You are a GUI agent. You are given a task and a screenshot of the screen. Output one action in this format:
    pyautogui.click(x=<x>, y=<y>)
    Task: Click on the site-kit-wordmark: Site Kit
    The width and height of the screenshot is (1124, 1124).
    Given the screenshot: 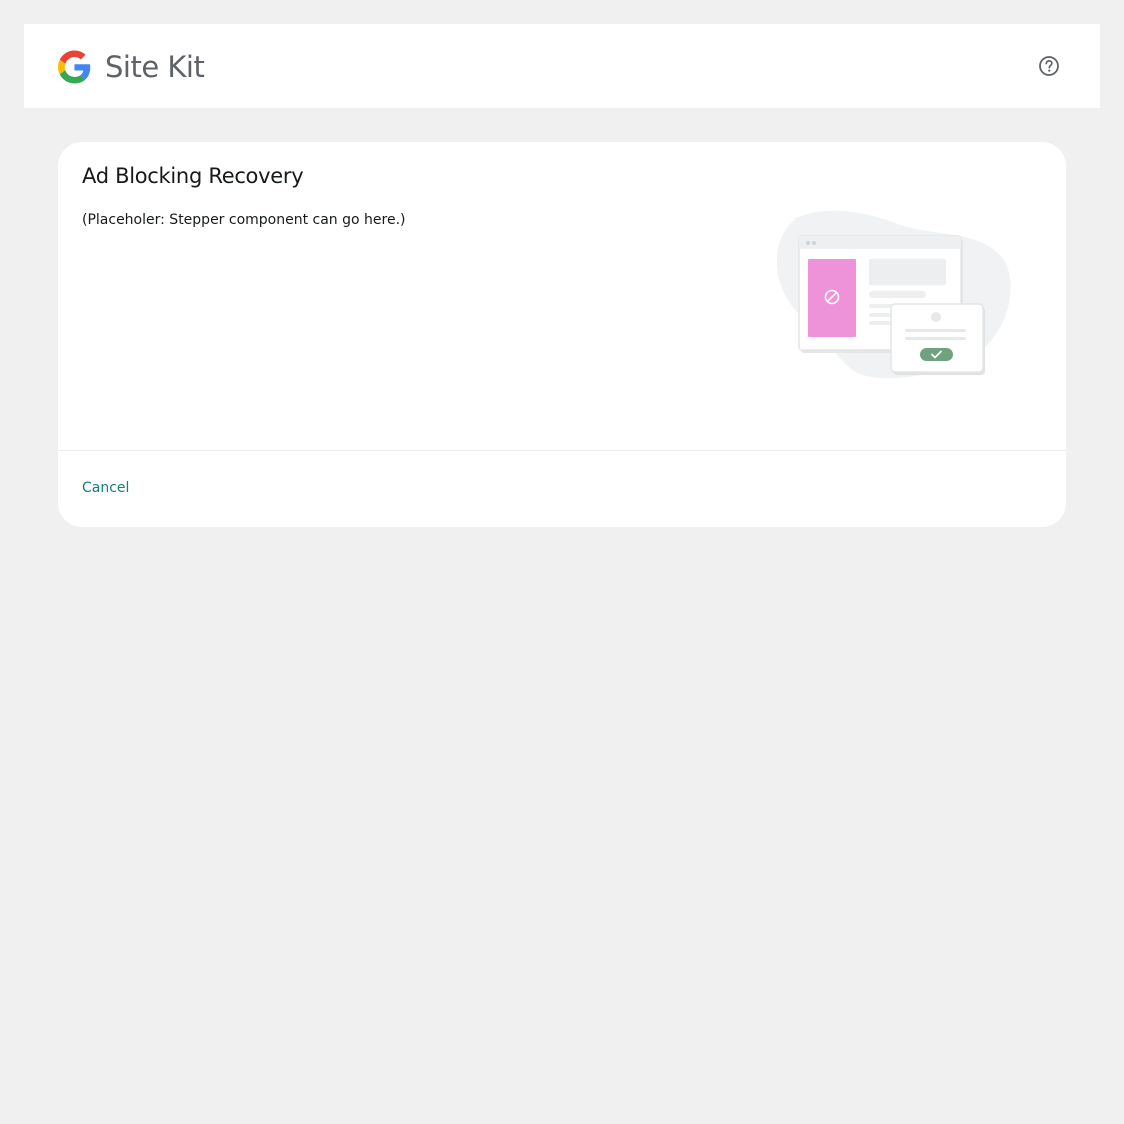 What is the action you would take?
    pyautogui.click(x=155, y=67)
    